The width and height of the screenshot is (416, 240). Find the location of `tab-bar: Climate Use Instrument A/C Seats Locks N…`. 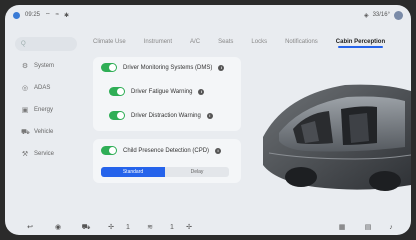

tab-bar: Climate Use Instrument A/C Seats Locks N… is located at coordinates (251, 42).